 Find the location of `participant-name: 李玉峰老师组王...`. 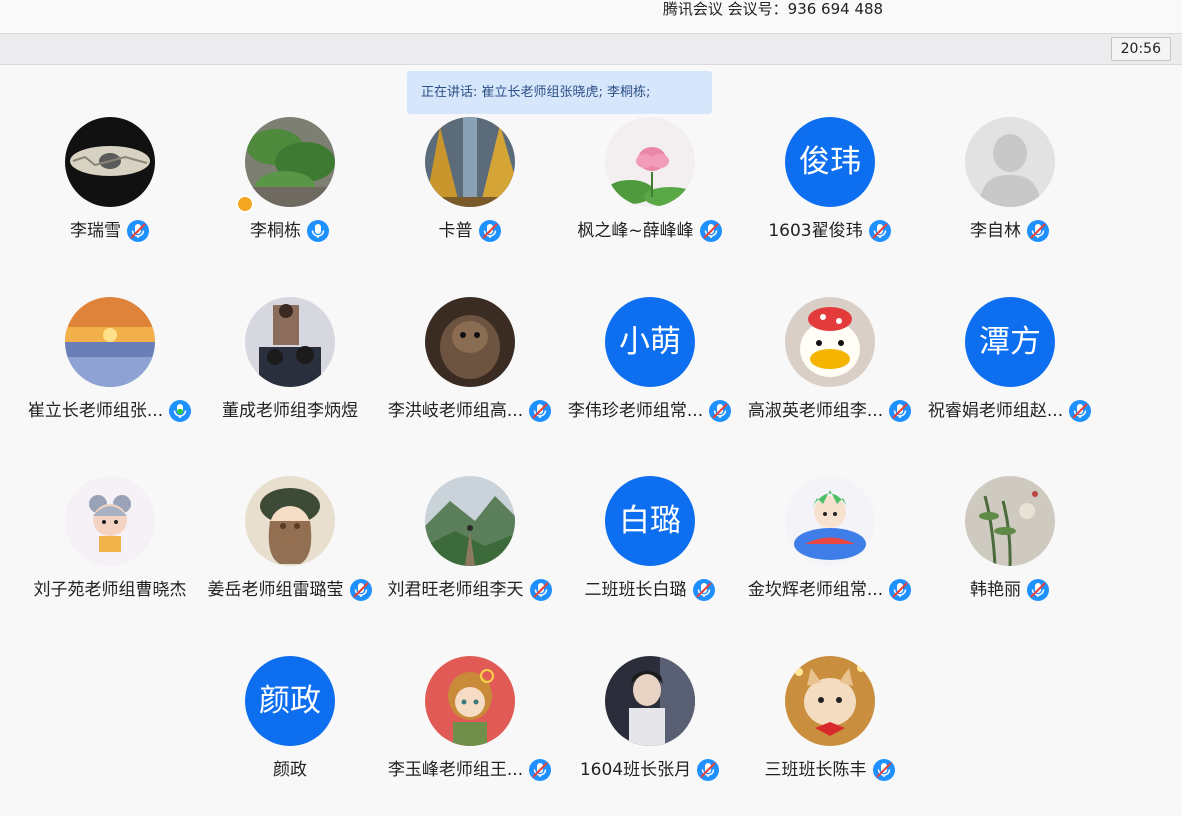

participant-name: 李玉峰老师组王... is located at coordinates (455, 770).